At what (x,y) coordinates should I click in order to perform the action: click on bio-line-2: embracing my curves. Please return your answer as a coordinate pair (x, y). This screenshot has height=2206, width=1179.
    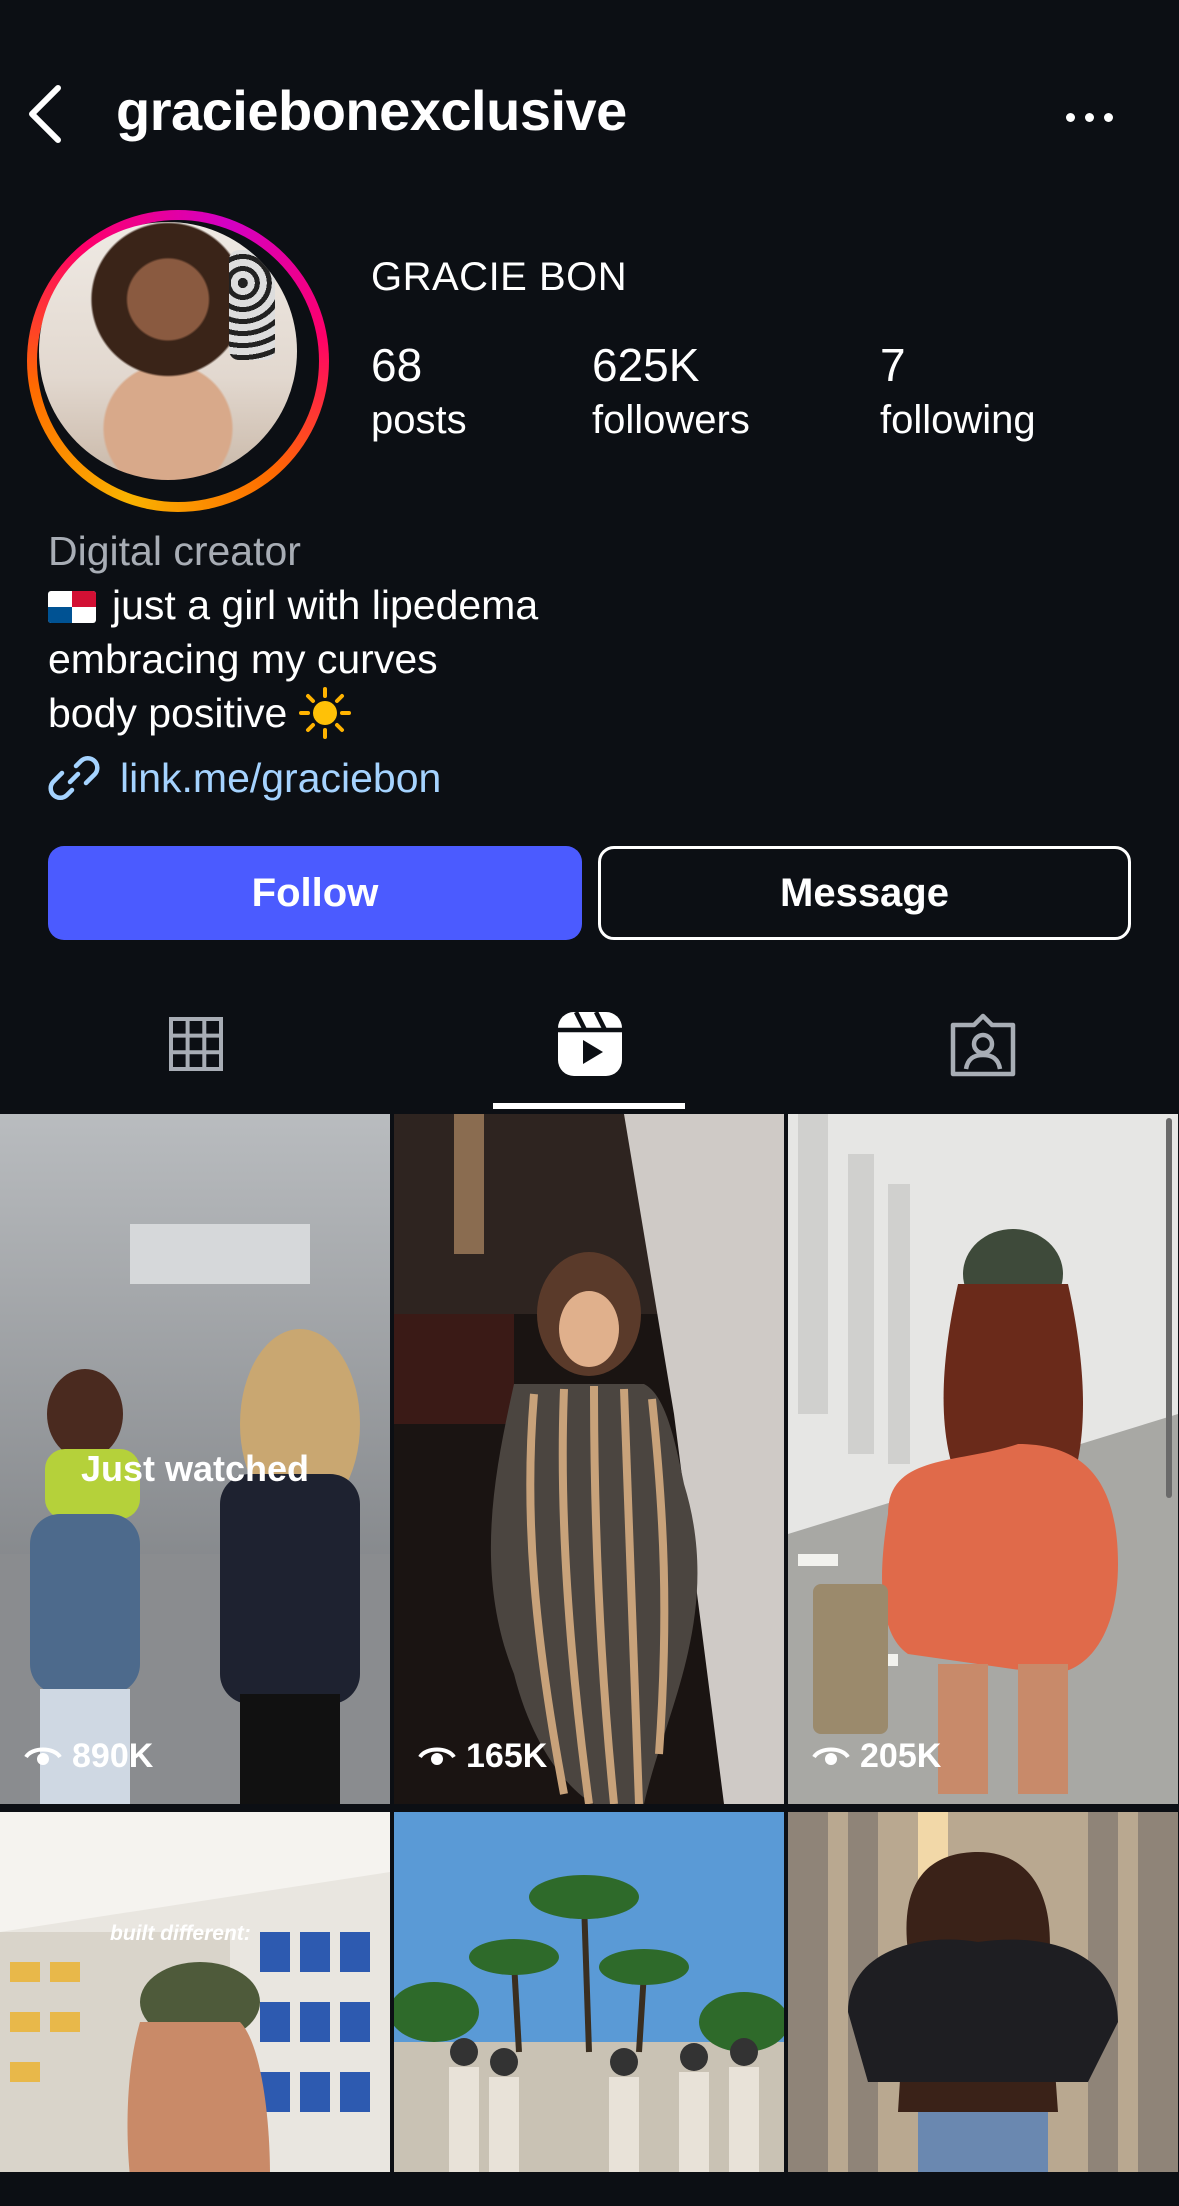
    Looking at the image, I should click on (243, 659).